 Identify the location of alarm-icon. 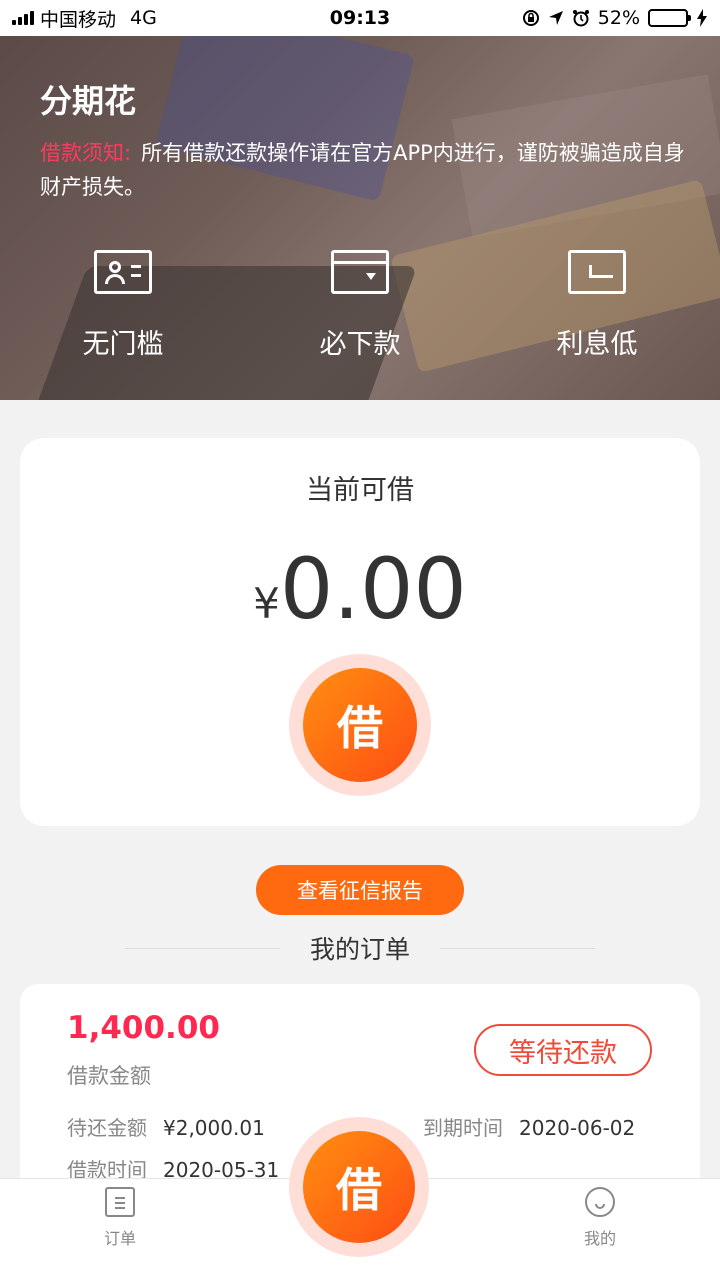
(580, 18).